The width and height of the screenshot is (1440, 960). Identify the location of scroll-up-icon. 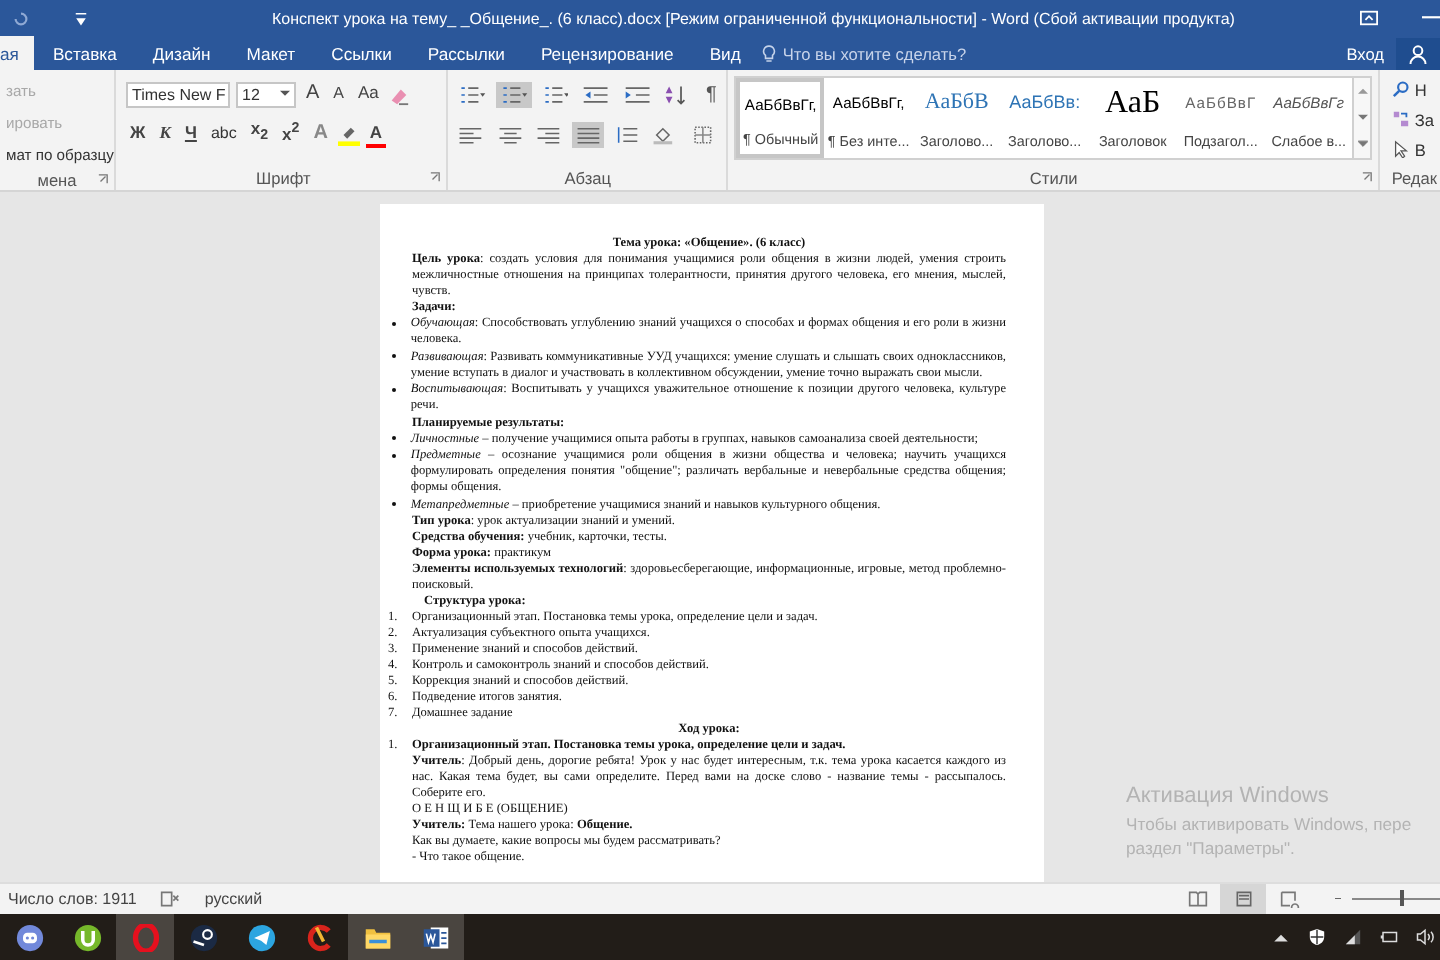
(1362, 91).